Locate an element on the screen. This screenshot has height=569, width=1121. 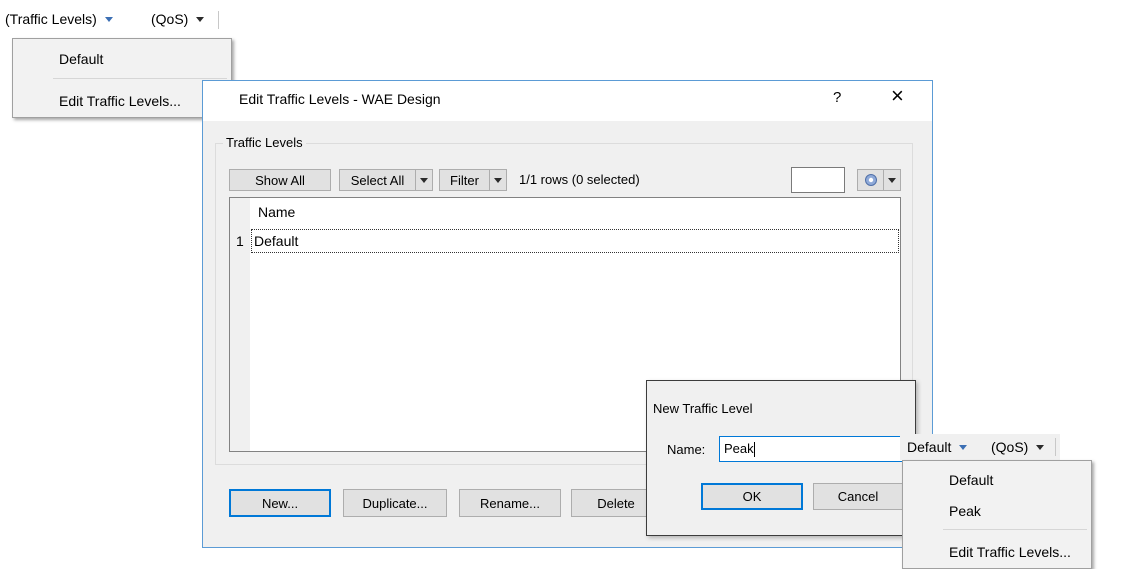
cancel-button: Cancel is located at coordinates (858, 496).